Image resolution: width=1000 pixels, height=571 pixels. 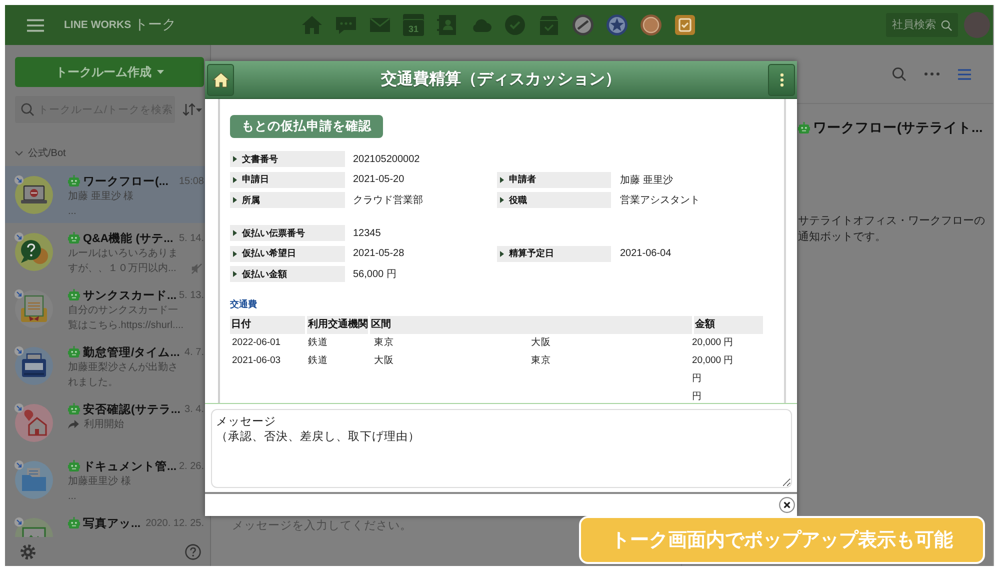 I want to click on clipboard-check-icon, so click(x=685, y=25).